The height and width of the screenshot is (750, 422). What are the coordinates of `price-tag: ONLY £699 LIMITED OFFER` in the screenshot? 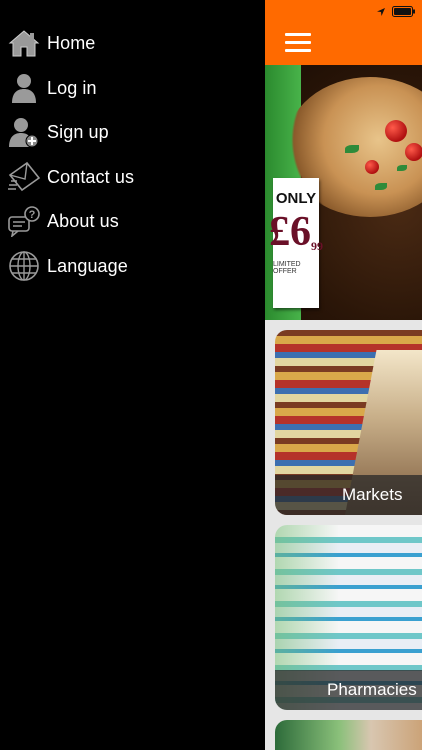 It's located at (296, 243).